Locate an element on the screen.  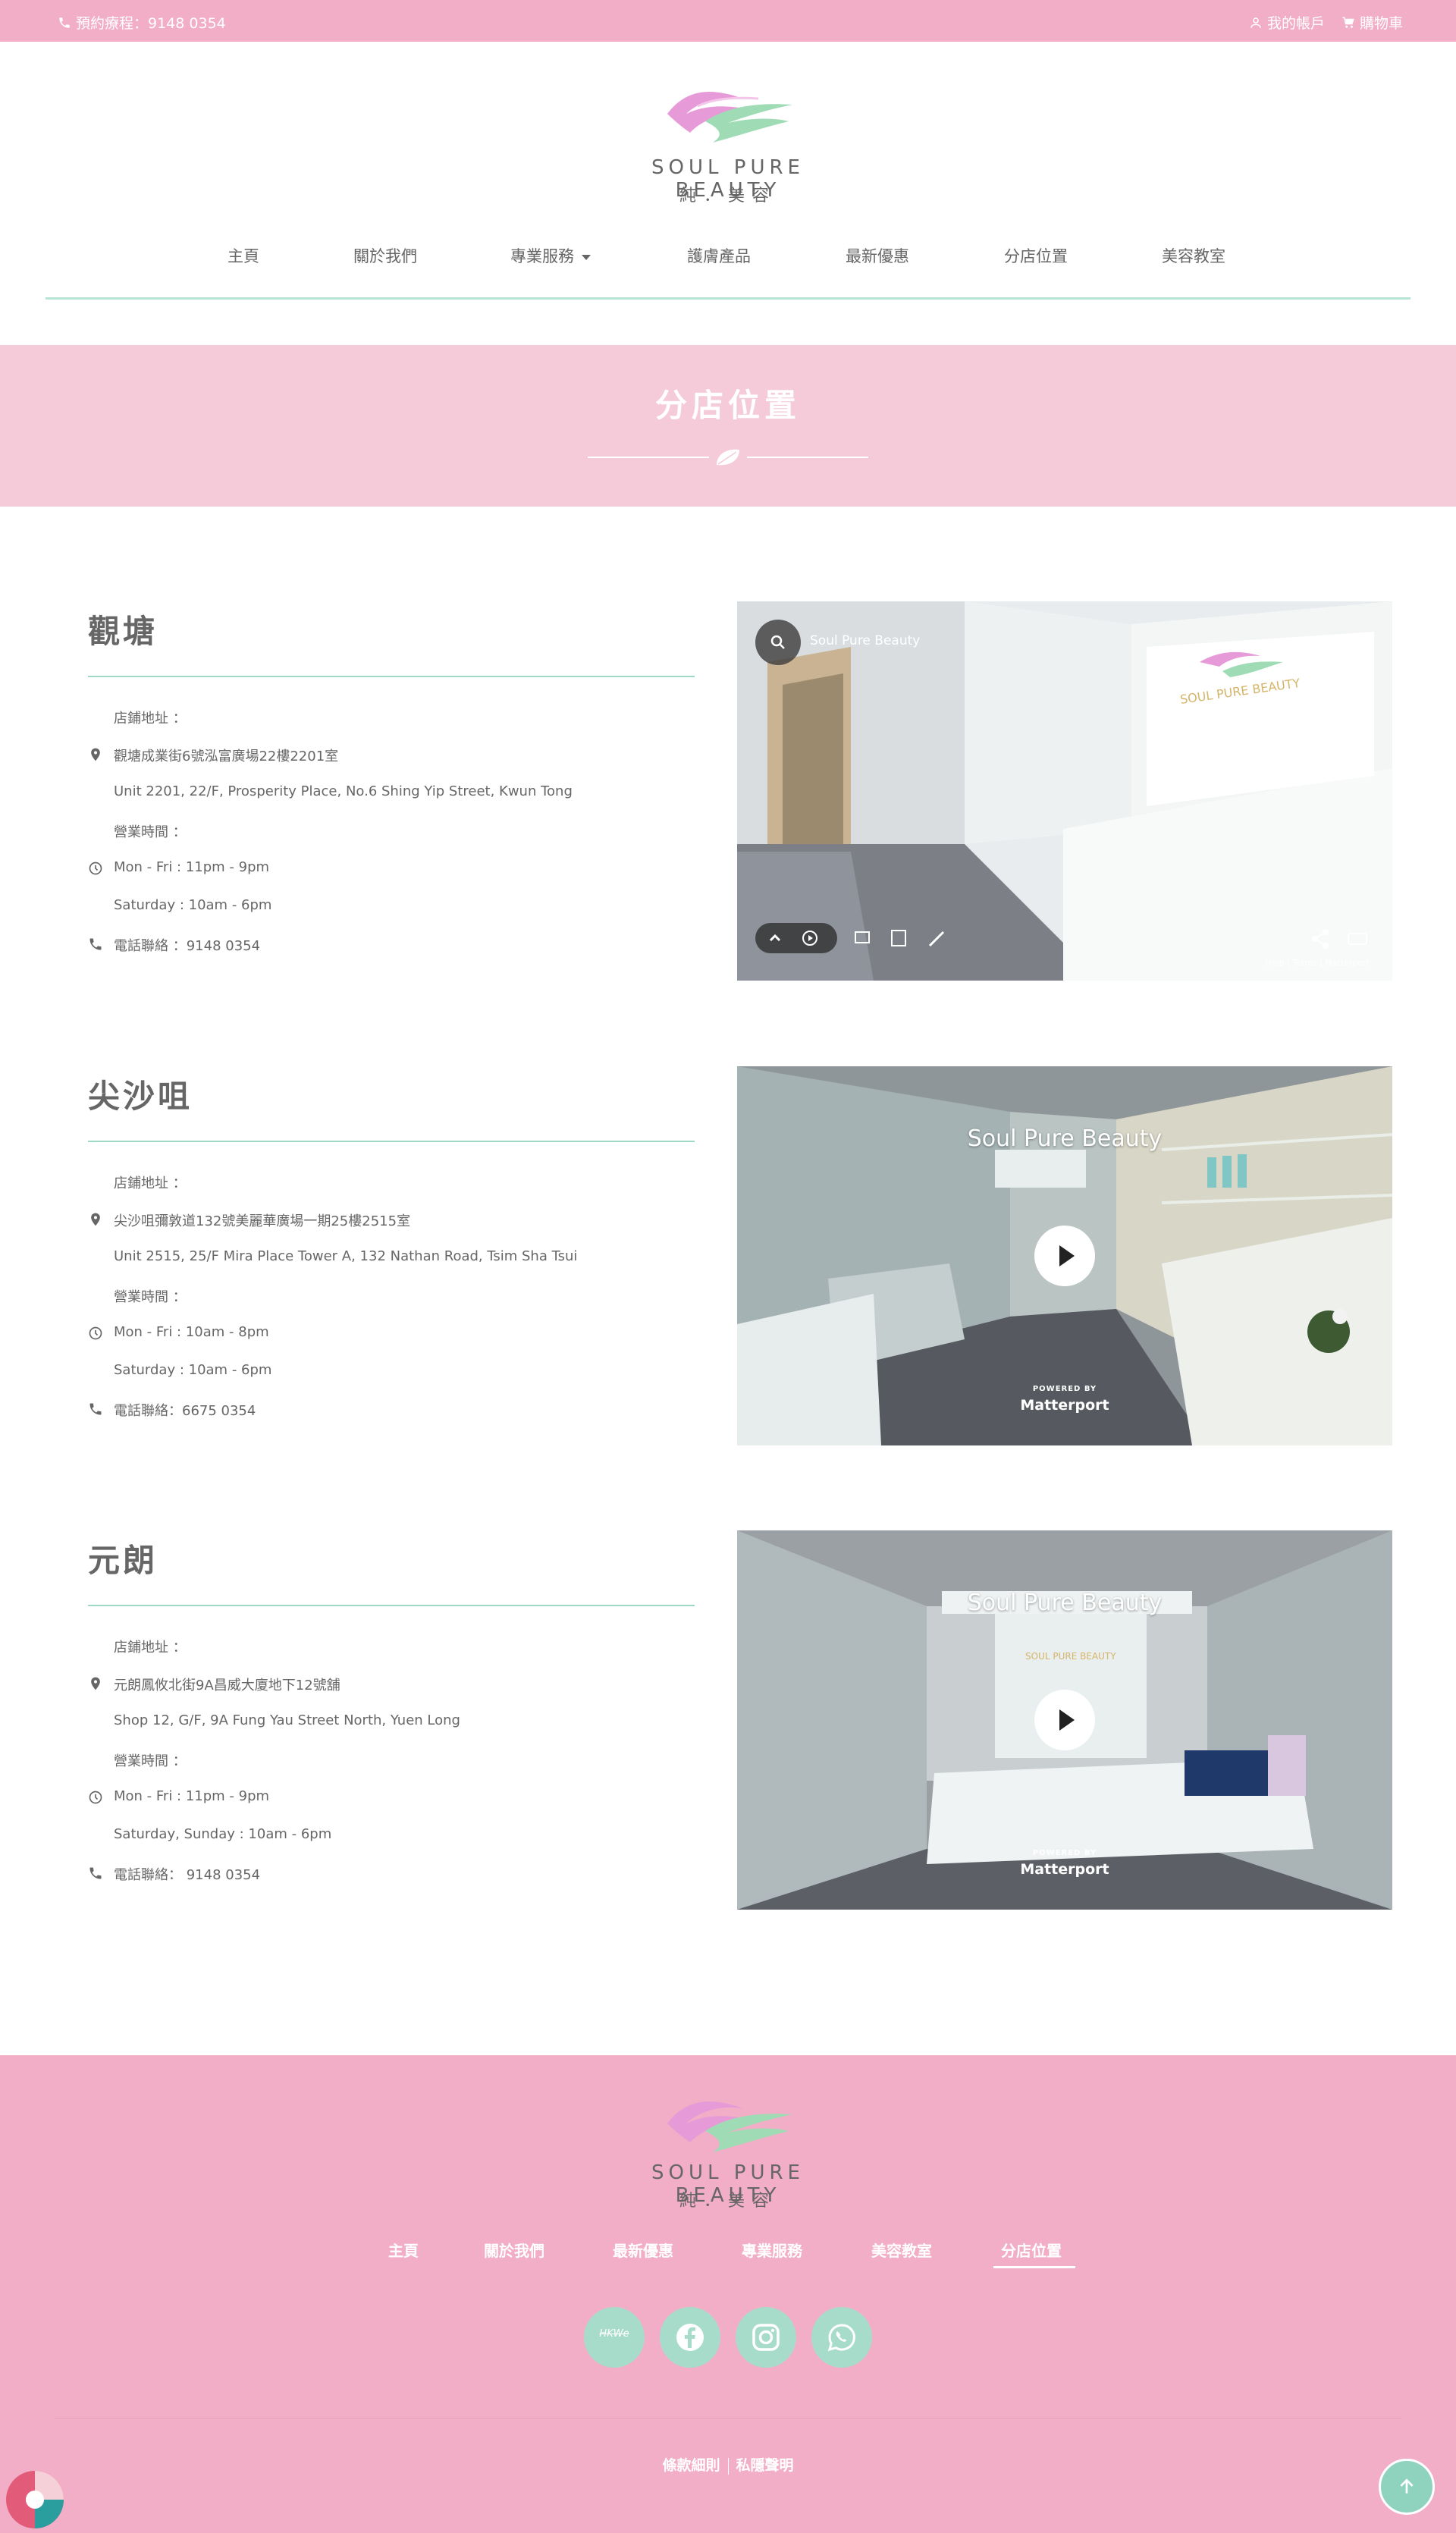
share-icon is located at coordinates (1339, 939).